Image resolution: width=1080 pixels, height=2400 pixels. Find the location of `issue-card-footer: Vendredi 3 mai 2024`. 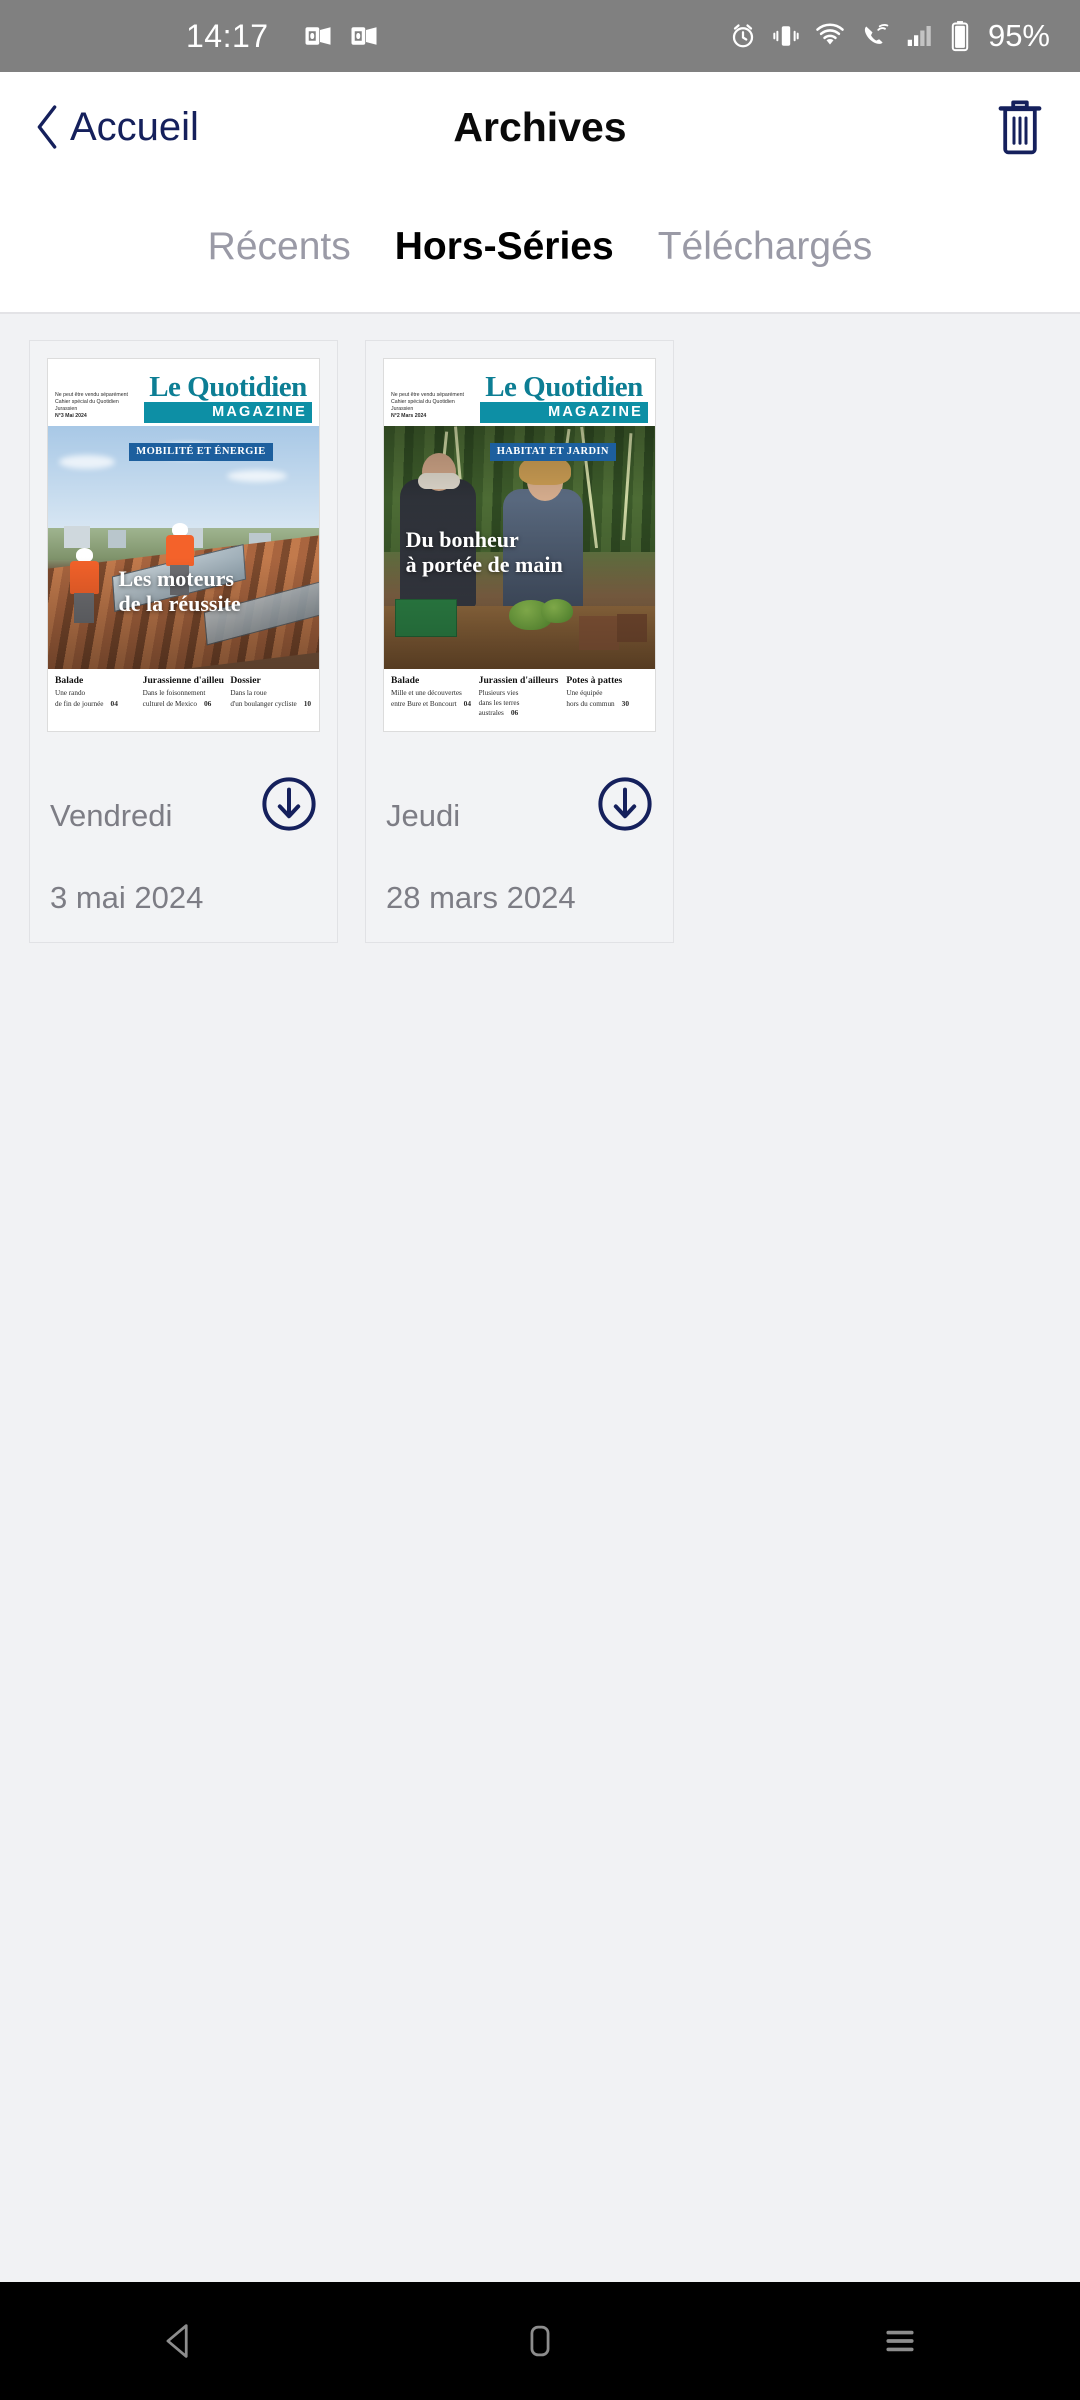

issue-card-footer: Vendredi 3 mai 2024 is located at coordinates (183, 837).